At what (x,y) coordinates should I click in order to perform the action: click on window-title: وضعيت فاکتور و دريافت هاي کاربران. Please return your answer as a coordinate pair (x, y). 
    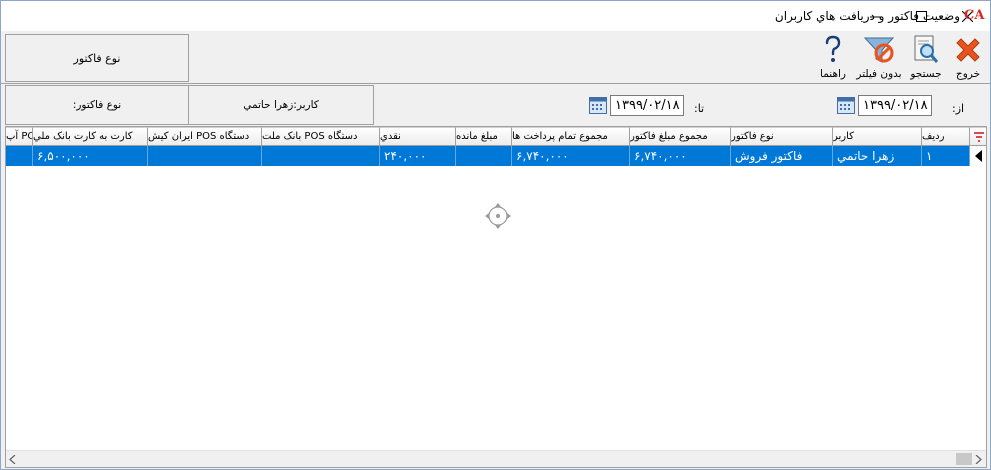
    Looking at the image, I should click on (867, 16).